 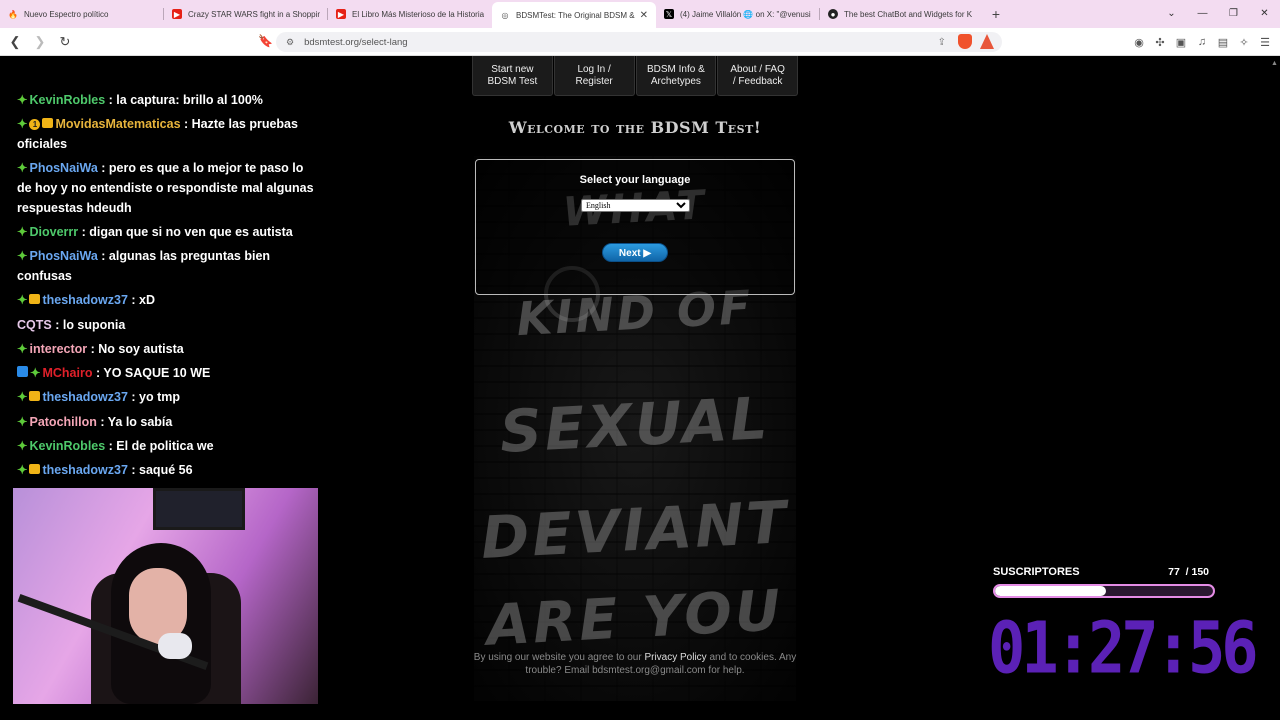 I want to click on puzzle-icon: ✣, so click(x=1160, y=42).